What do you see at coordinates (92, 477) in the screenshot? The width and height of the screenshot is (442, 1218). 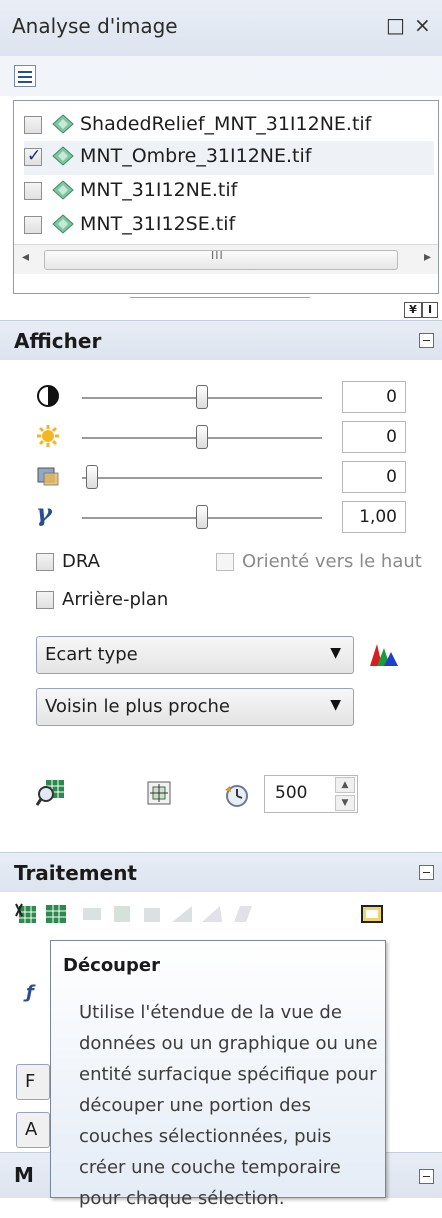 I see `transparency-slider-knob` at bounding box center [92, 477].